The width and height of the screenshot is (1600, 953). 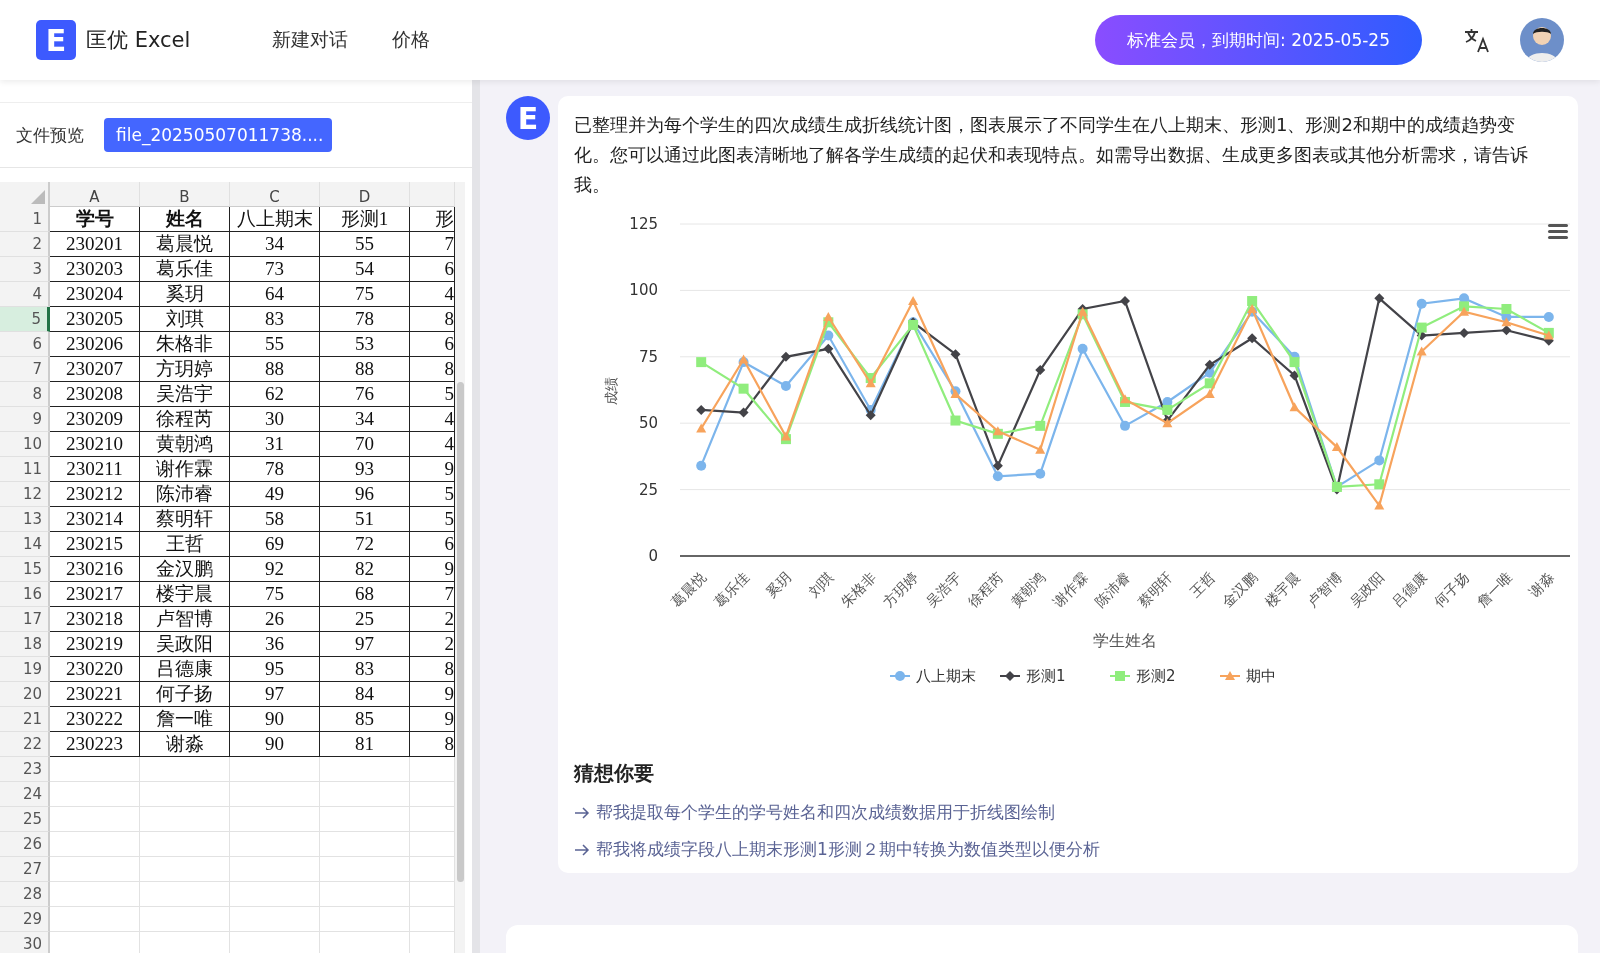 What do you see at coordinates (95, 419) in the screenshot?
I see `table-cell: 230209` at bounding box center [95, 419].